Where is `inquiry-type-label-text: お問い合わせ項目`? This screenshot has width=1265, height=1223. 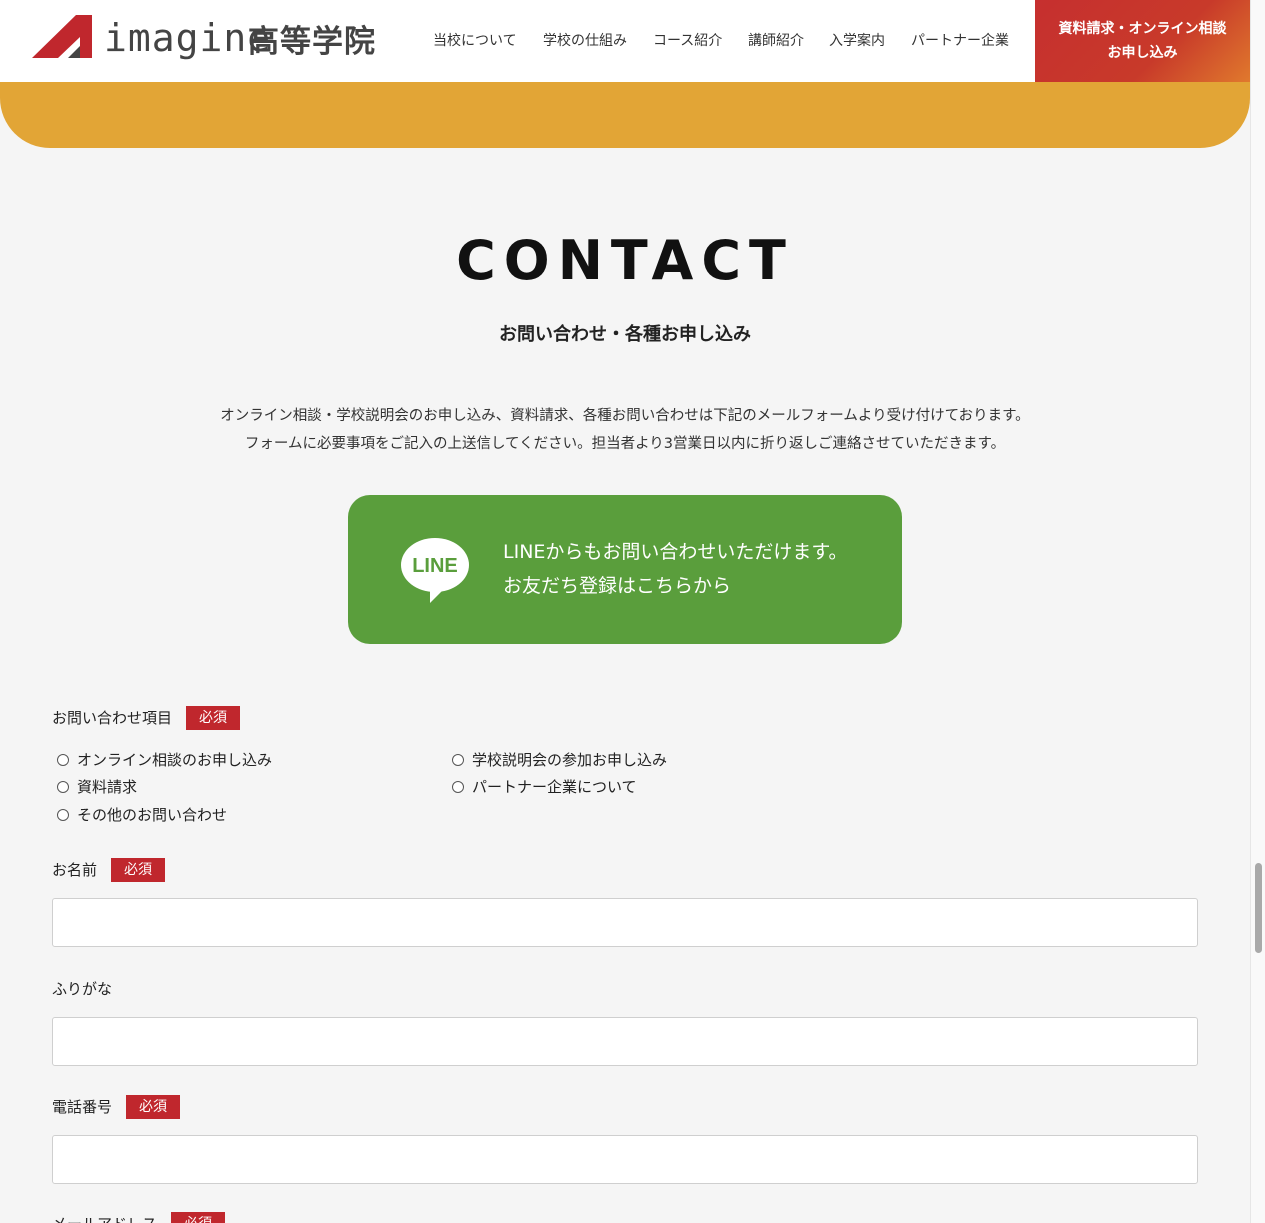
inquiry-type-label-text: お問い合わせ項目 is located at coordinates (112, 718).